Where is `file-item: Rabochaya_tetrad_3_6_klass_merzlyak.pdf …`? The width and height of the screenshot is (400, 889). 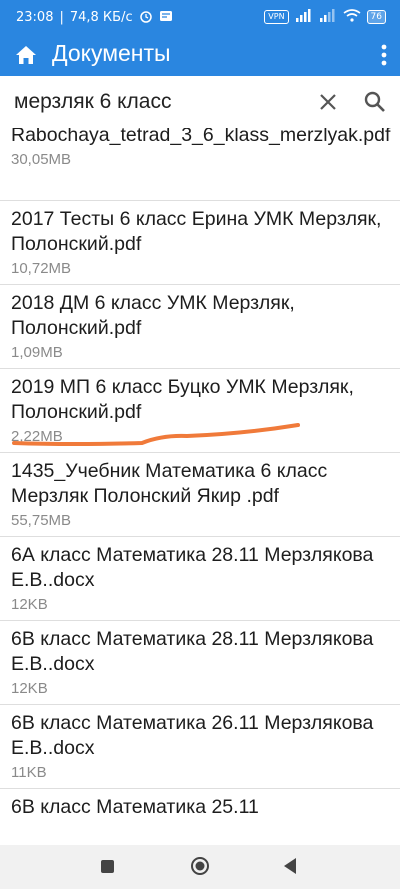
file-item: Rabochaya_tetrad_3_6_klass_merzlyak.pdf … is located at coordinates (200, 164).